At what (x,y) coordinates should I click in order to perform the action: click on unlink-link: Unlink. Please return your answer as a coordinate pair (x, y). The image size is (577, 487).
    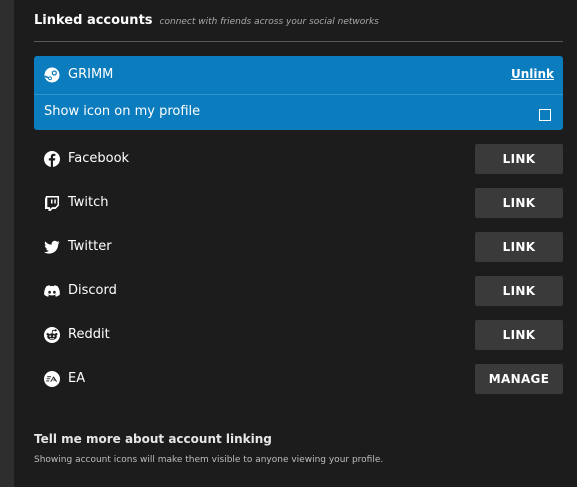
    Looking at the image, I should click on (532, 74).